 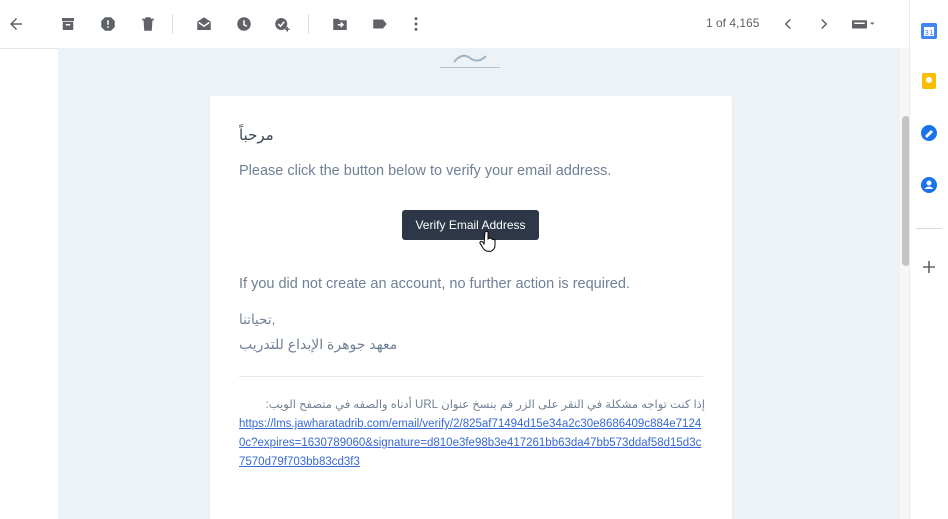 What do you see at coordinates (16, 24) in the screenshot?
I see `arrow-back-icon` at bounding box center [16, 24].